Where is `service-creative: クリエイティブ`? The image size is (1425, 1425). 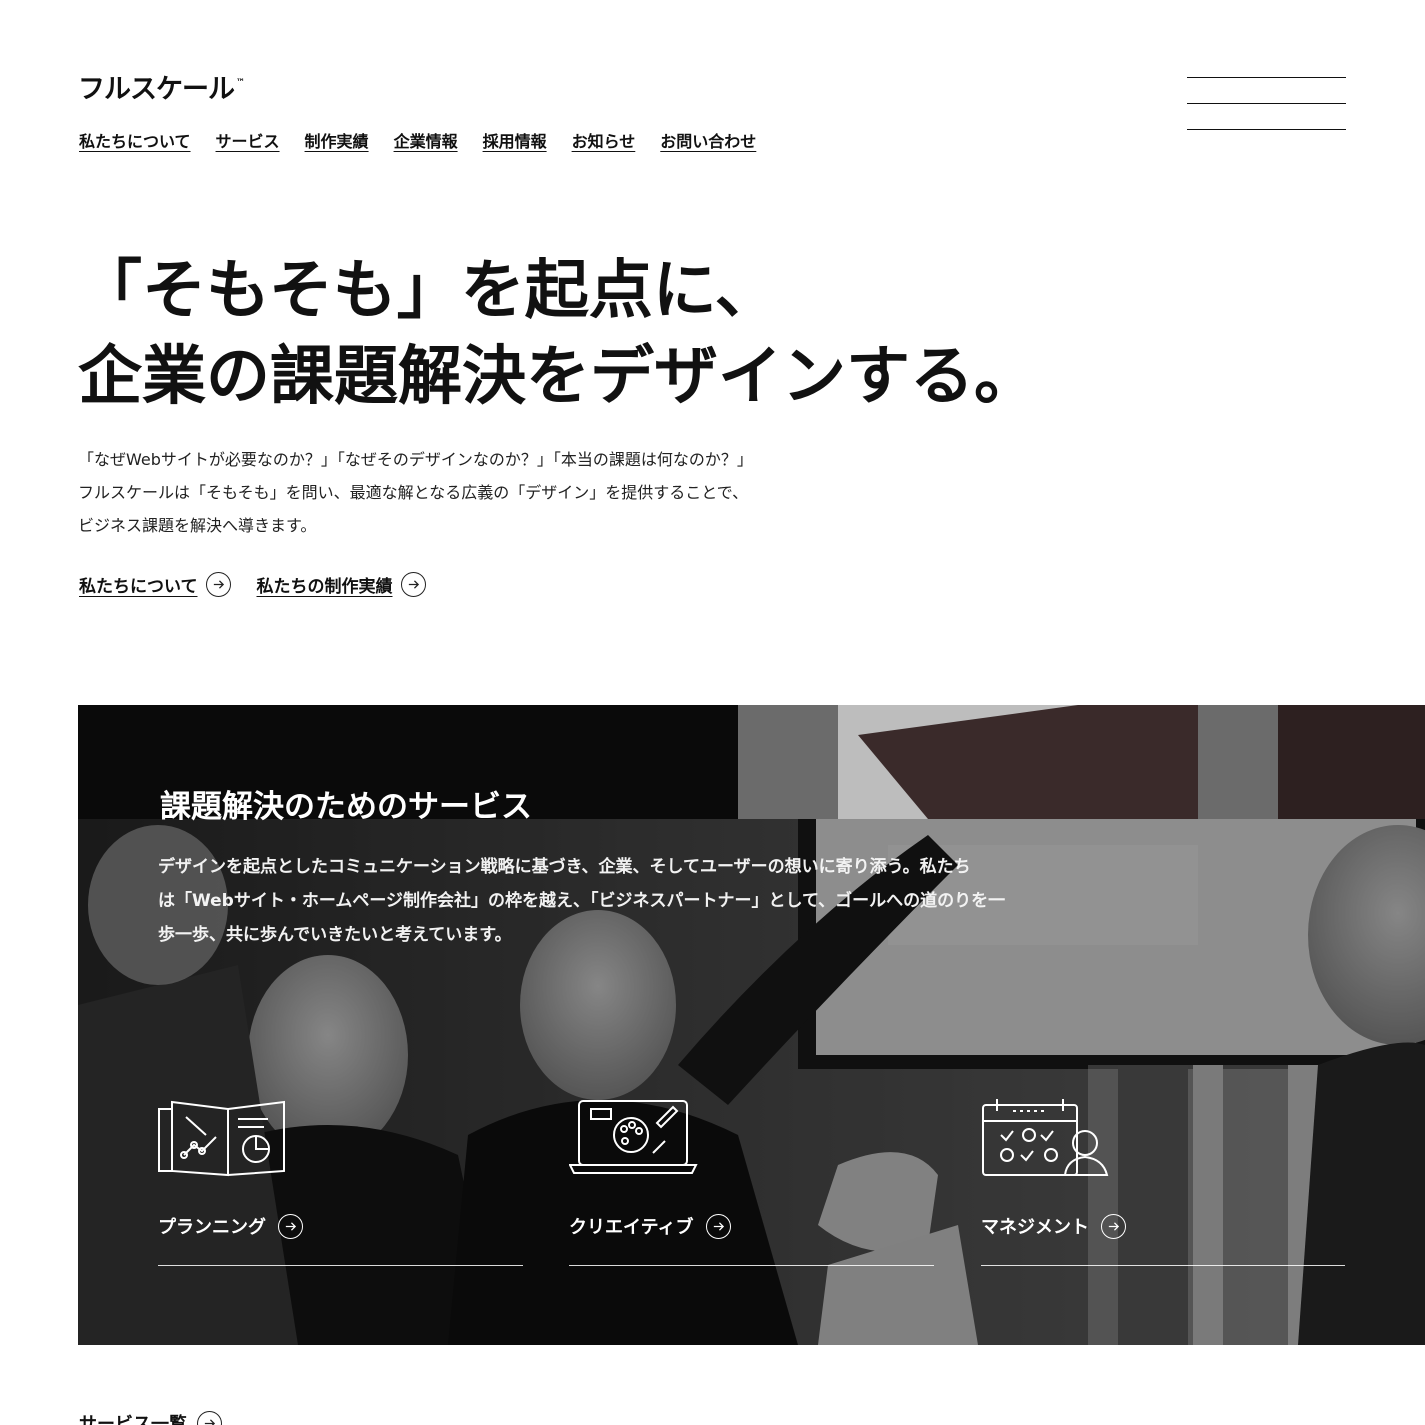 service-creative: クリエイティブ is located at coordinates (751, 1181).